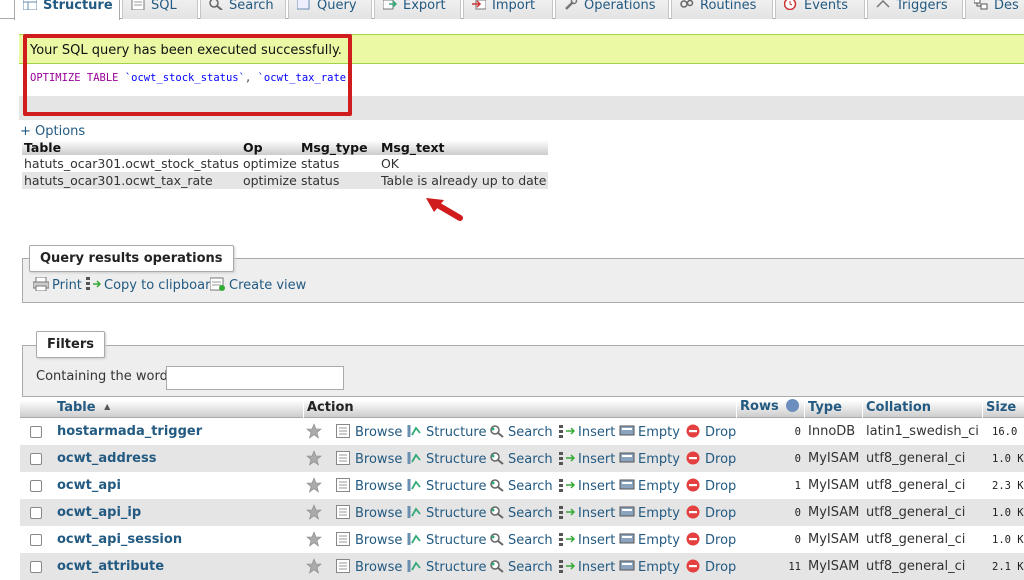 Image resolution: width=1024 pixels, height=580 pixels. Describe the element at coordinates (825, 407) in the screenshot. I see `header-type: Type` at that location.